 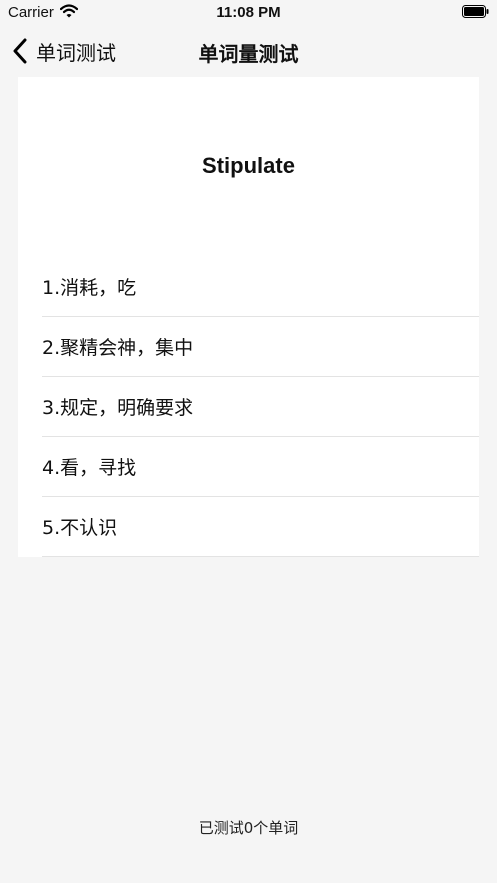 I want to click on status-time: 11:08 PM, so click(x=248, y=12).